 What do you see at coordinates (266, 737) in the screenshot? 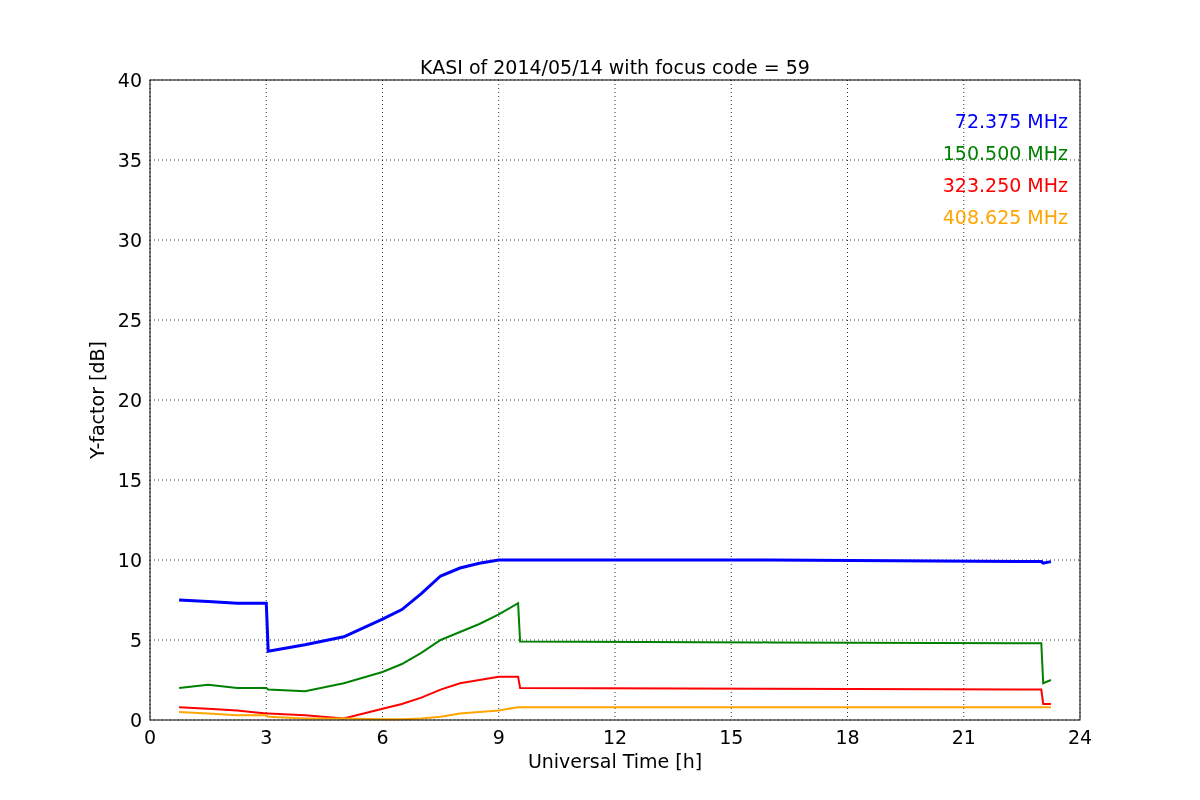
I see `x-tick-label: 3` at bounding box center [266, 737].